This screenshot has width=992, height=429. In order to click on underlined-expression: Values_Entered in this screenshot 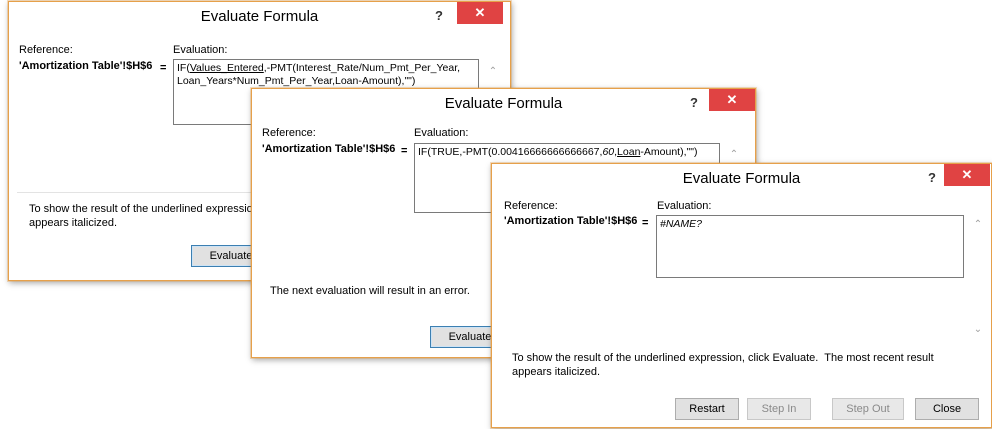, I will do `click(226, 68)`.